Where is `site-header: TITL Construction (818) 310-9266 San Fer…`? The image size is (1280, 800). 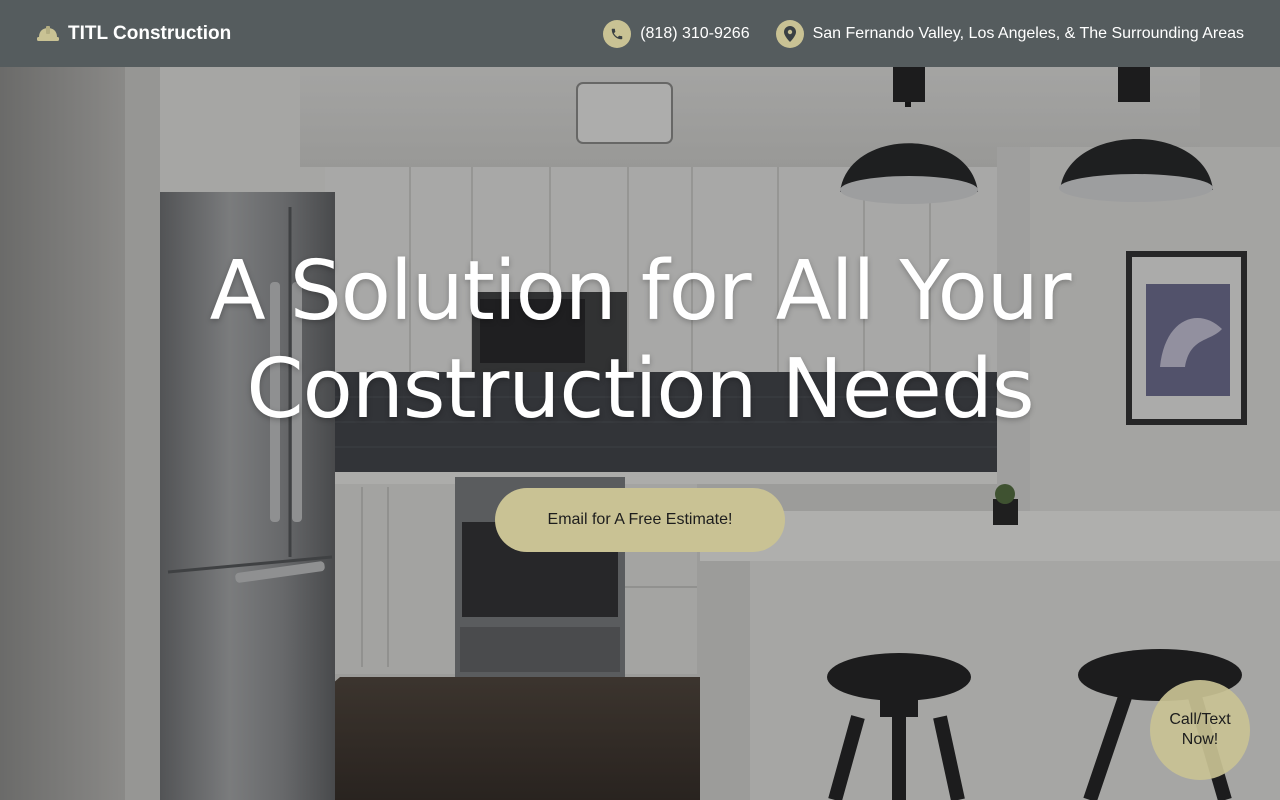 site-header: TITL Construction (818) 310-9266 San Fer… is located at coordinates (640, 33).